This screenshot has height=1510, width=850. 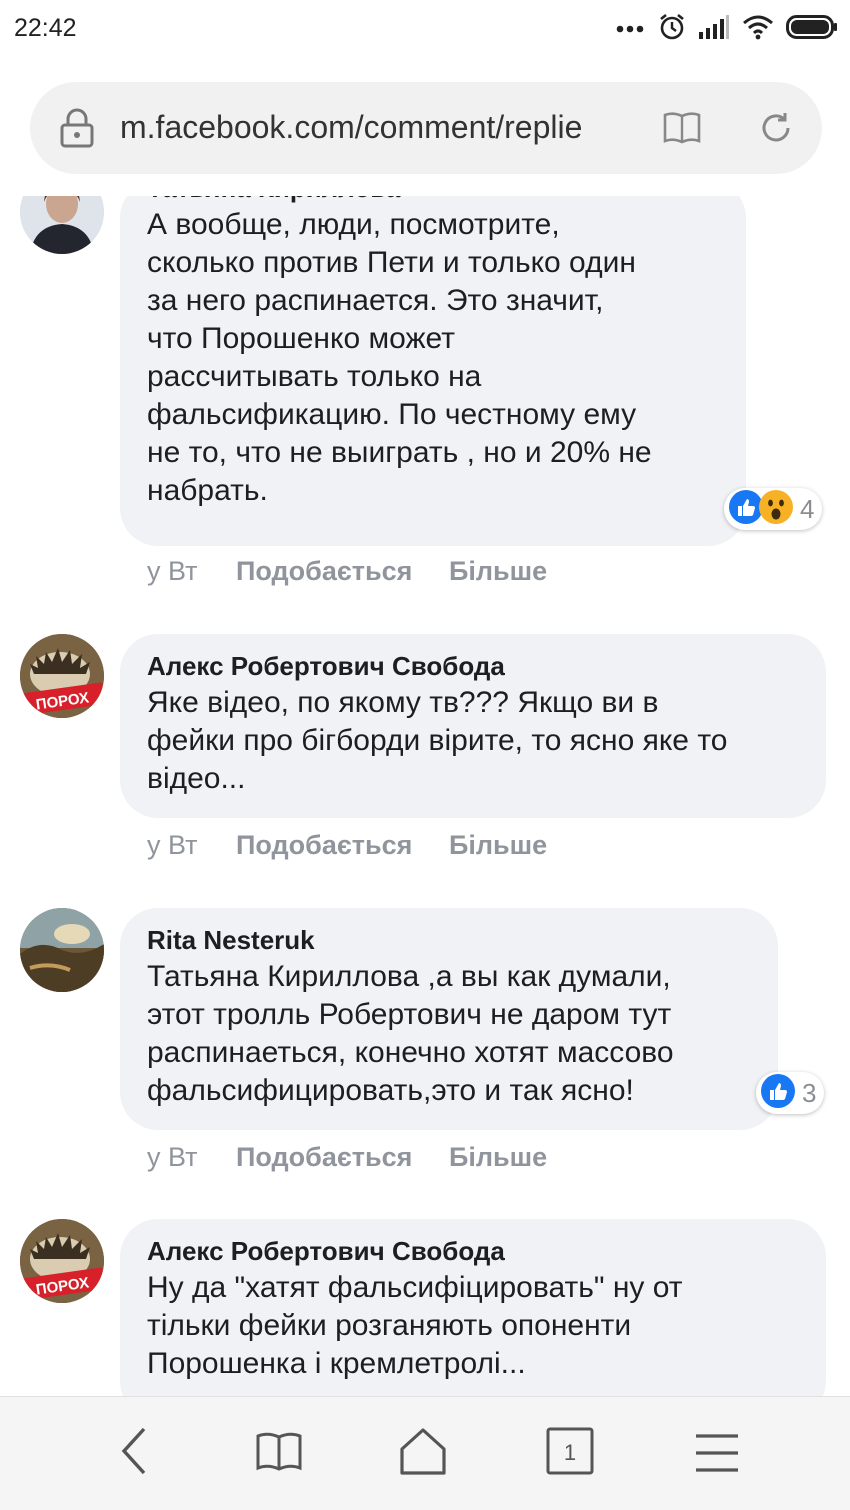 What do you see at coordinates (279, 1454) in the screenshot?
I see `bookmarks-icon` at bounding box center [279, 1454].